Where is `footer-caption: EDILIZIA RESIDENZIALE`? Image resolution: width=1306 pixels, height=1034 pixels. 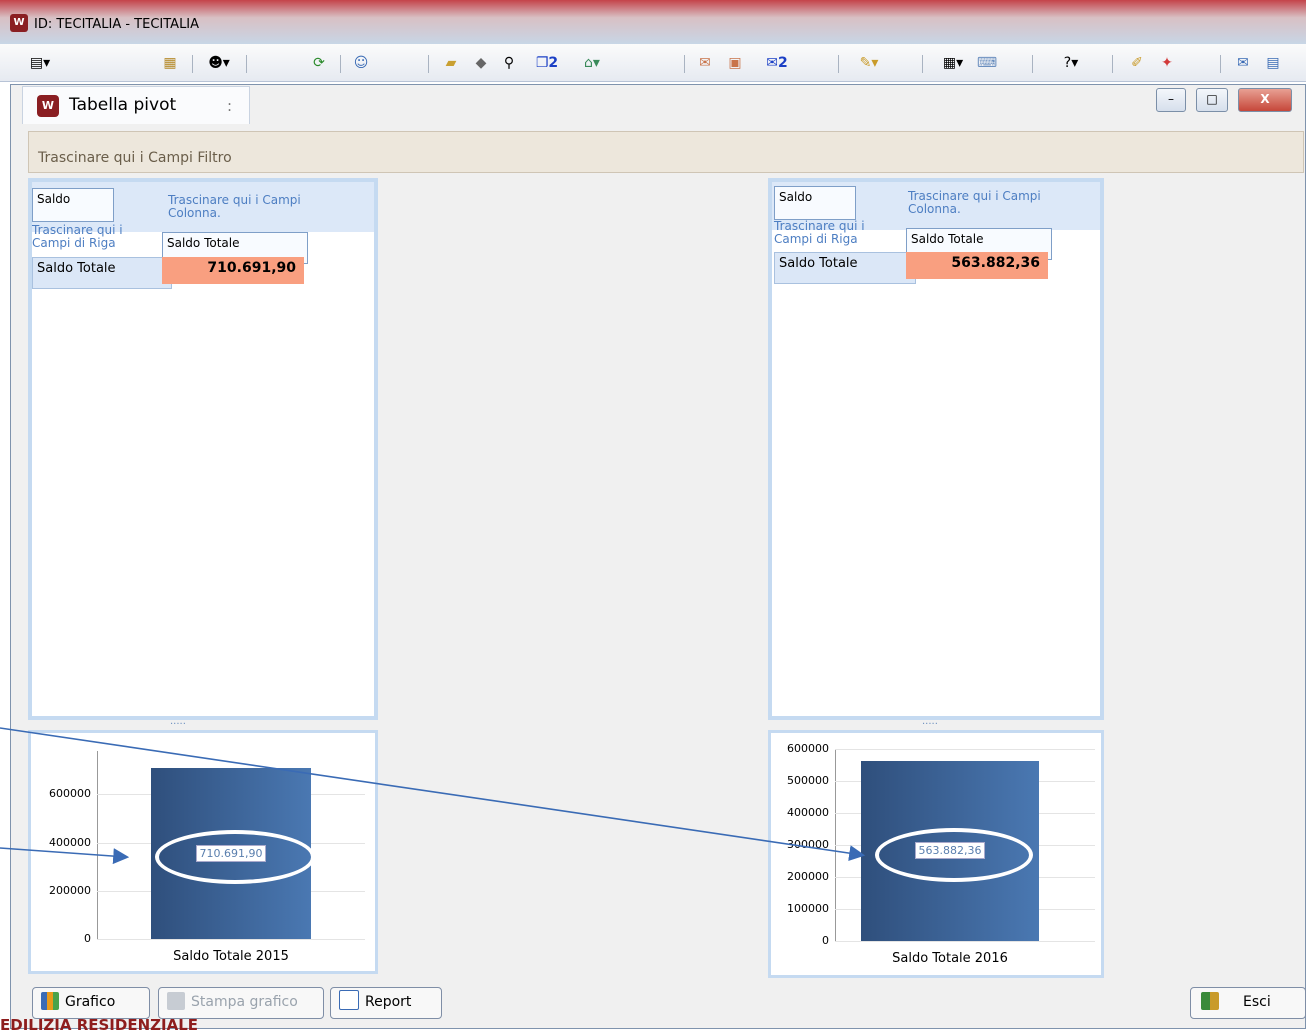
footer-caption: EDILIZIA RESIDENZIALE is located at coordinates (99, 1025).